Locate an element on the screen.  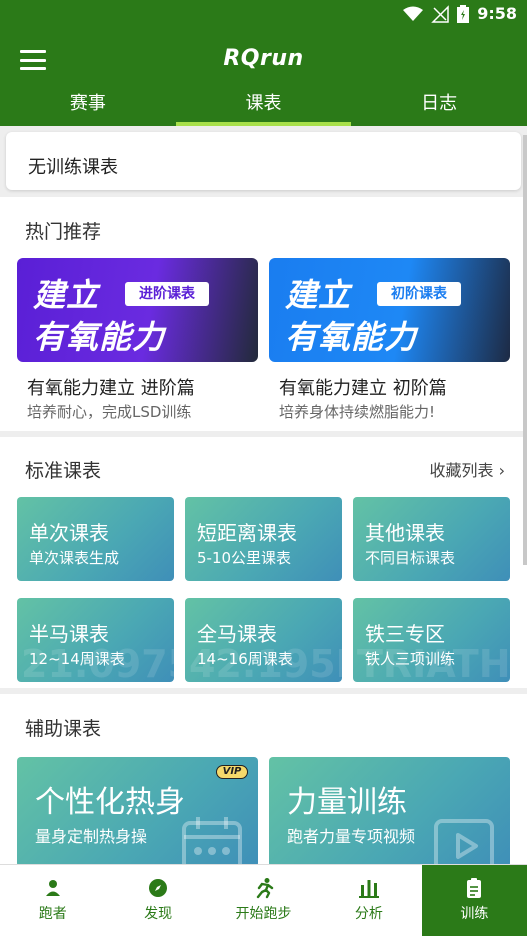
hot-section-title: 热门推荐 is located at coordinates (63, 232).